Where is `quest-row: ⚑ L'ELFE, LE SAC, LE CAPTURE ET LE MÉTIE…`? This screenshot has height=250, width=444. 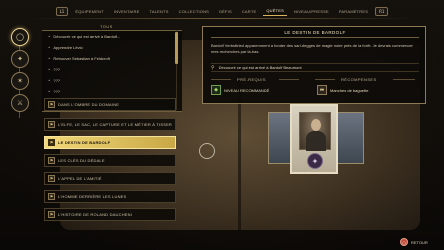
quest-row: ⚑ L'ELFE, LE SAC, LE CAPTURE ET LE MÉTIE… is located at coordinates (110, 124).